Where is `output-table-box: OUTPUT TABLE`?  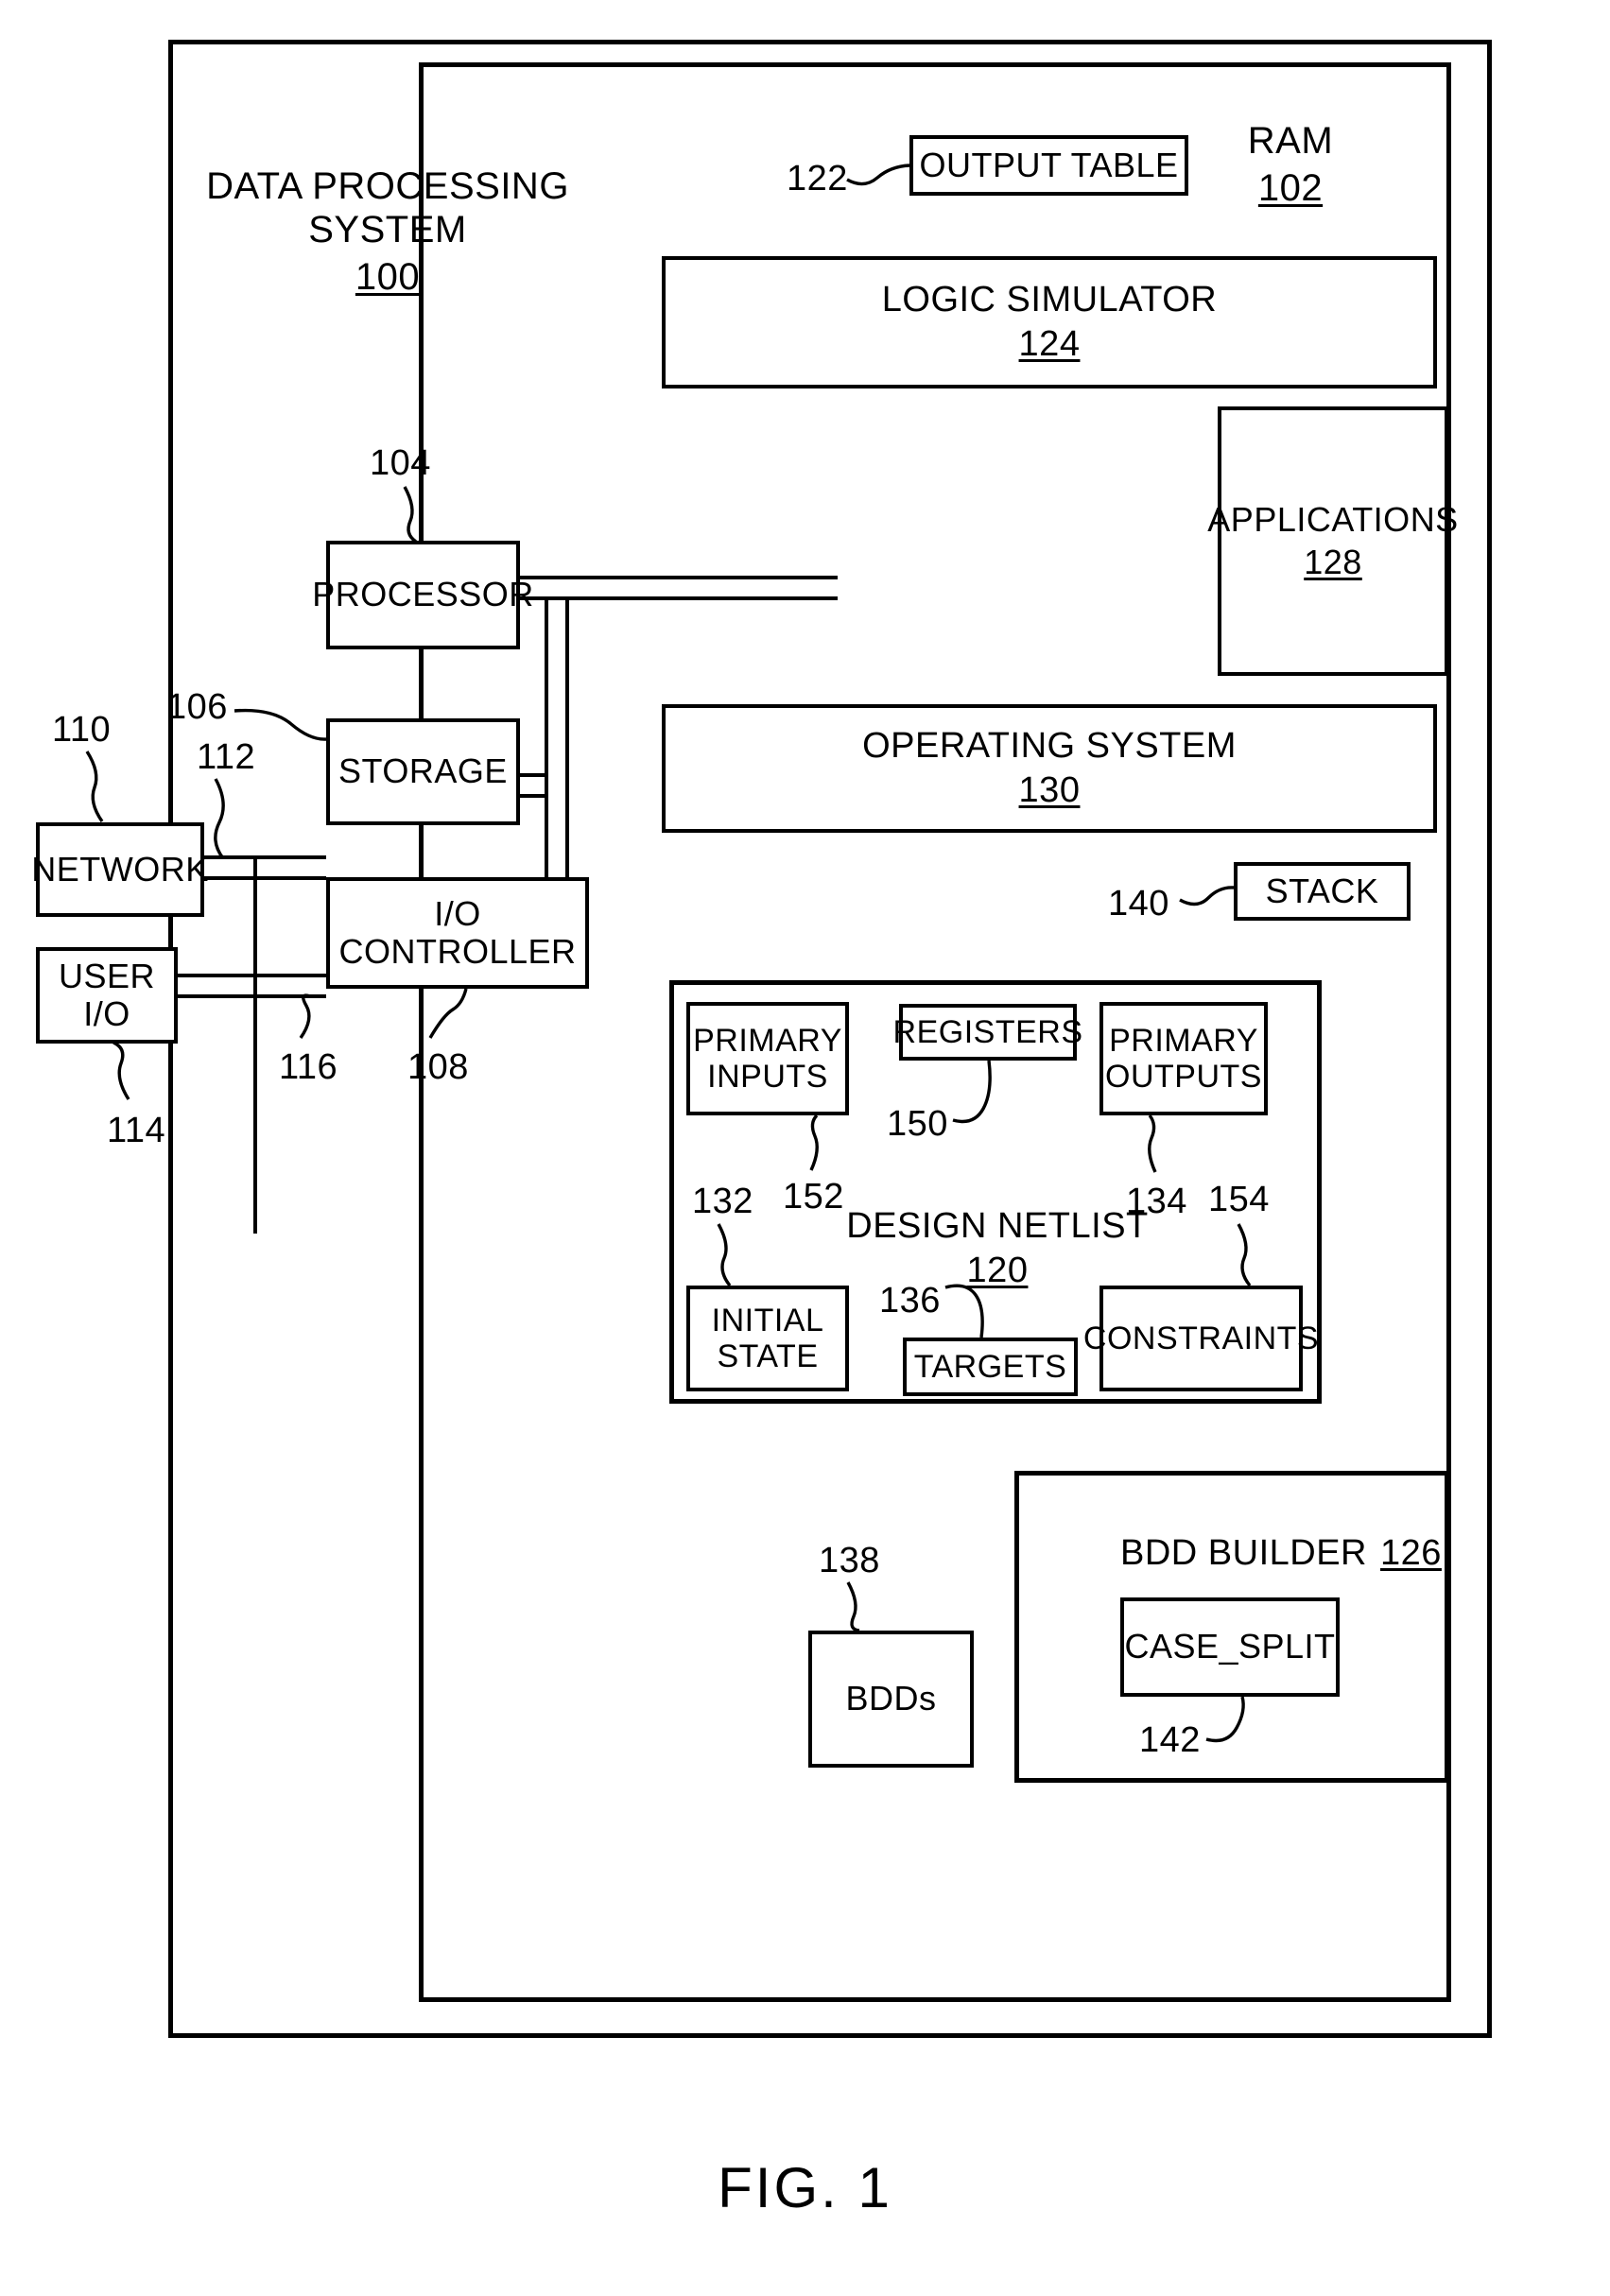 output-table-box: OUTPUT TABLE is located at coordinates (1048, 165).